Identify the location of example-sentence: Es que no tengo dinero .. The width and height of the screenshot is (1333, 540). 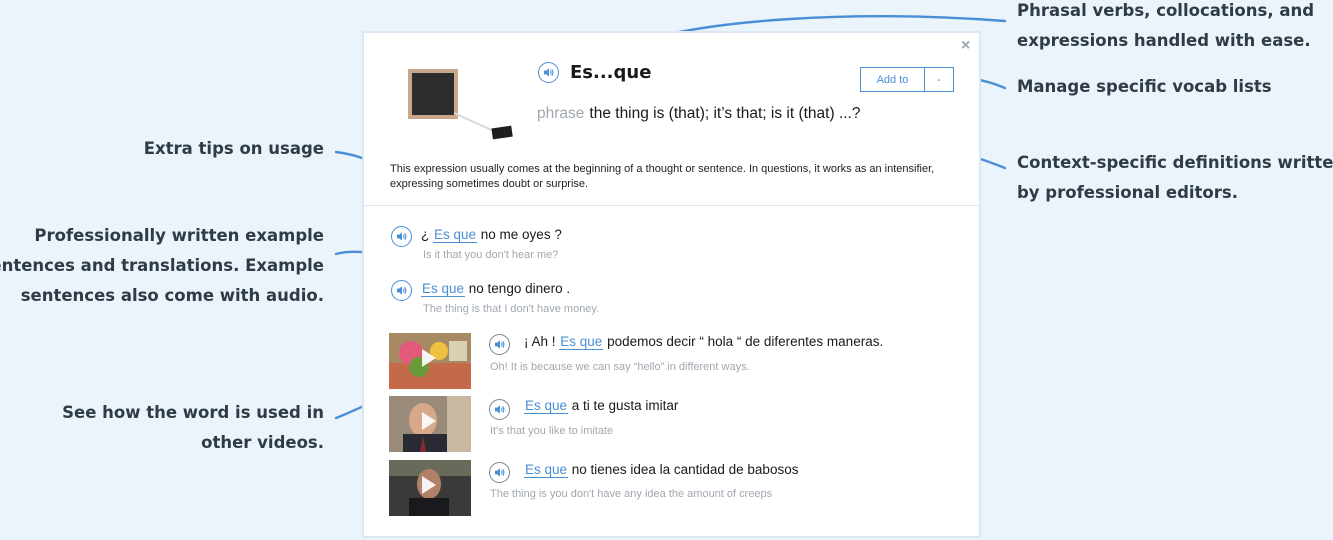
(496, 289).